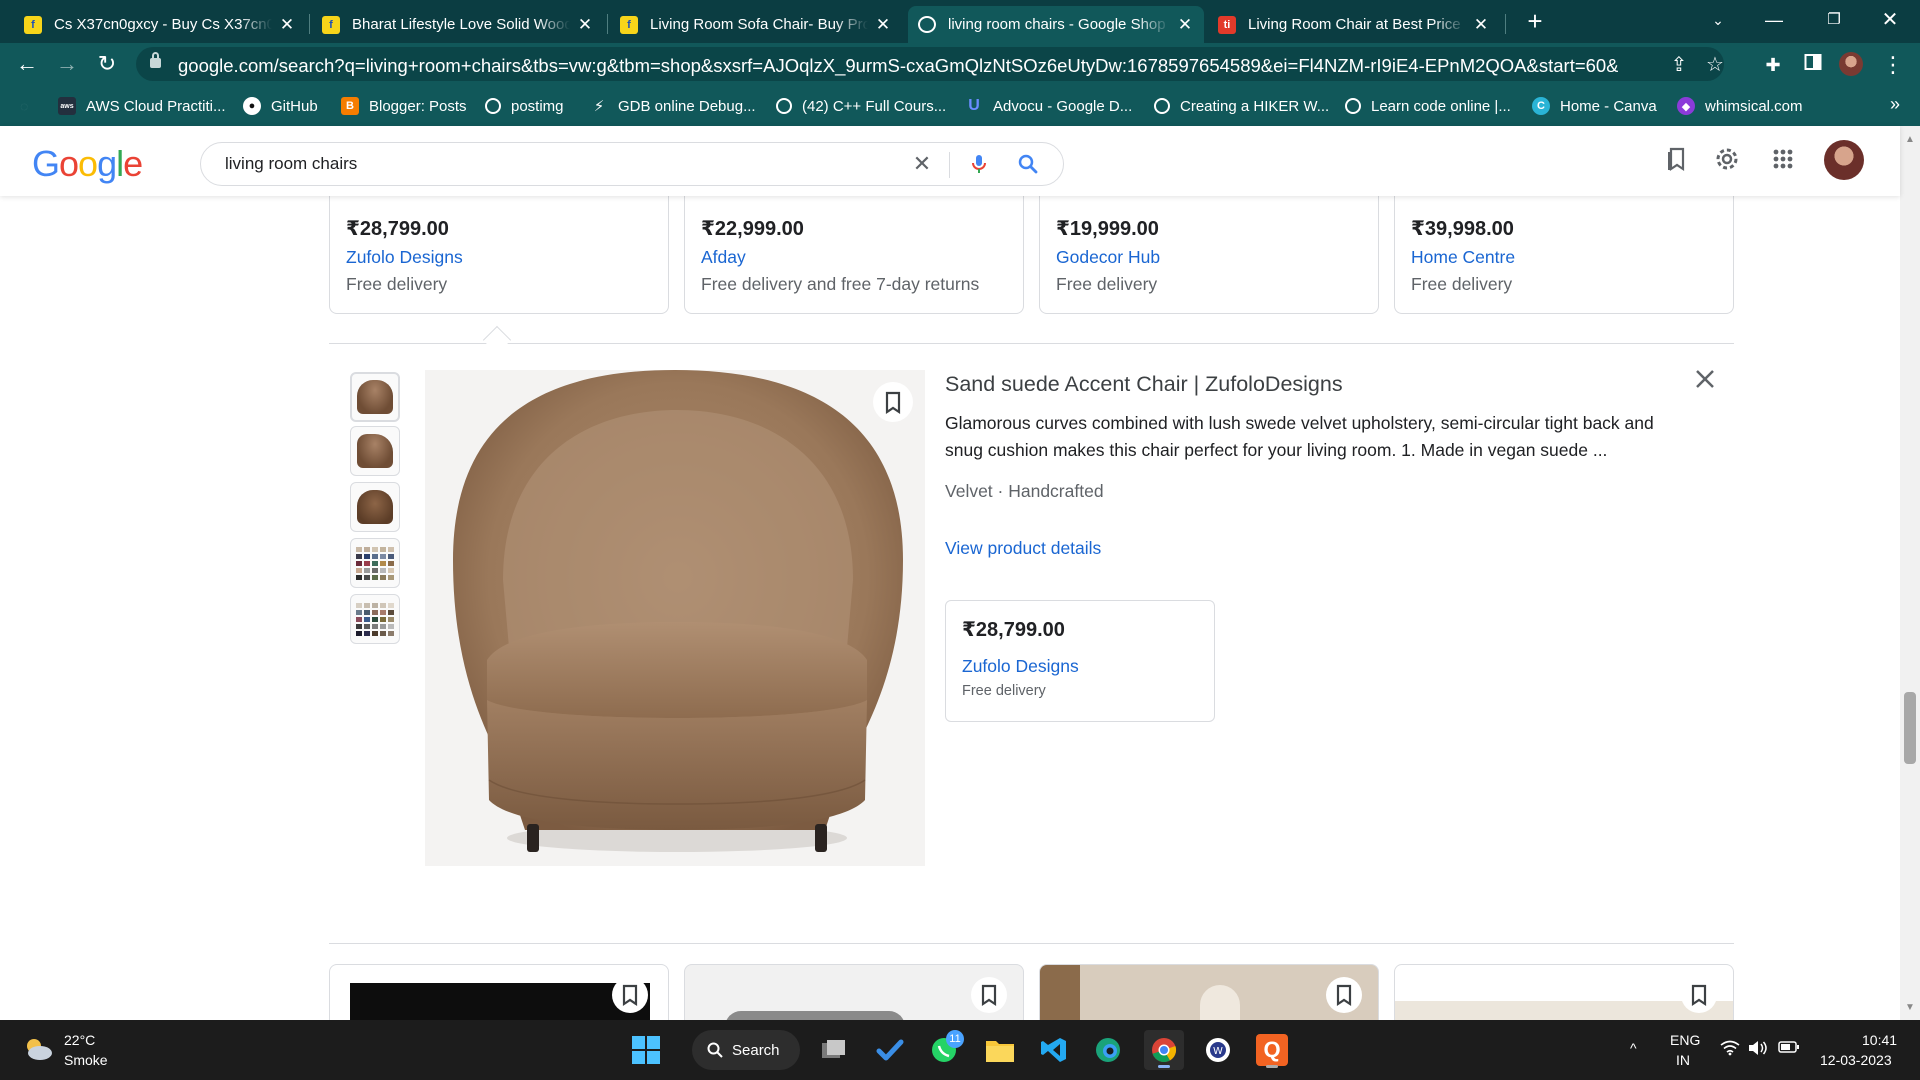  What do you see at coordinates (1910, 139) in the screenshot?
I see `scroll-up-icon: ▲` at bounding box center [1910, 139].